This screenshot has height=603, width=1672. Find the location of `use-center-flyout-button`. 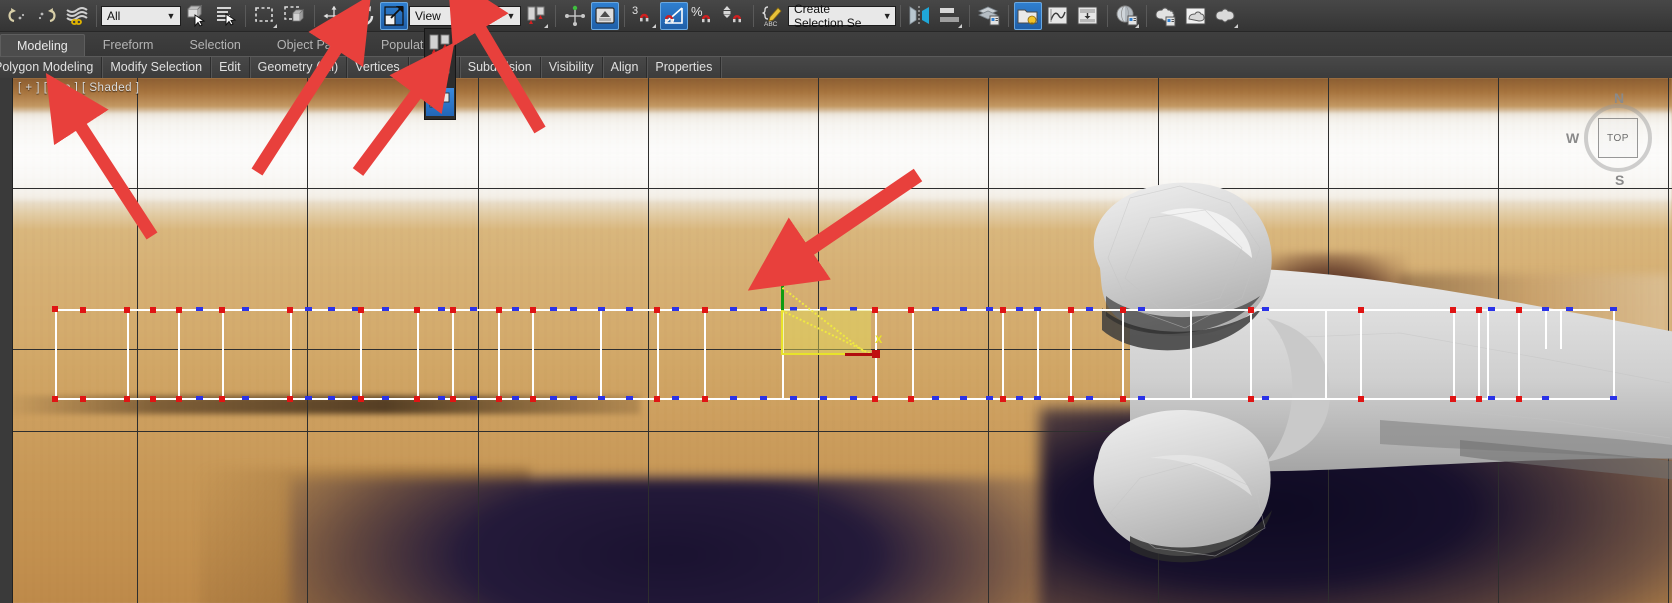

use-center-flyout-button is located at coordinates (536, 16).